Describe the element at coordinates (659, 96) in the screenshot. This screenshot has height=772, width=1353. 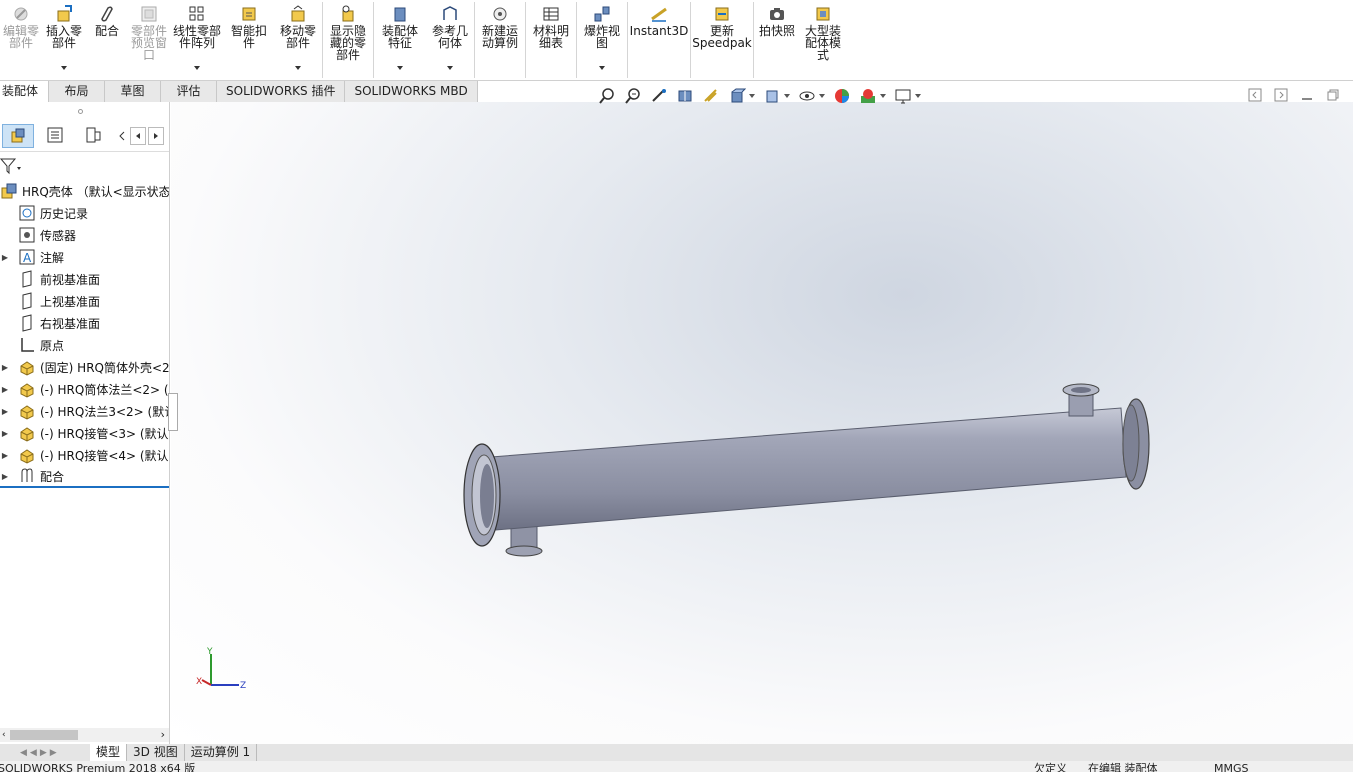
I see `previous-view-icon` at that location.